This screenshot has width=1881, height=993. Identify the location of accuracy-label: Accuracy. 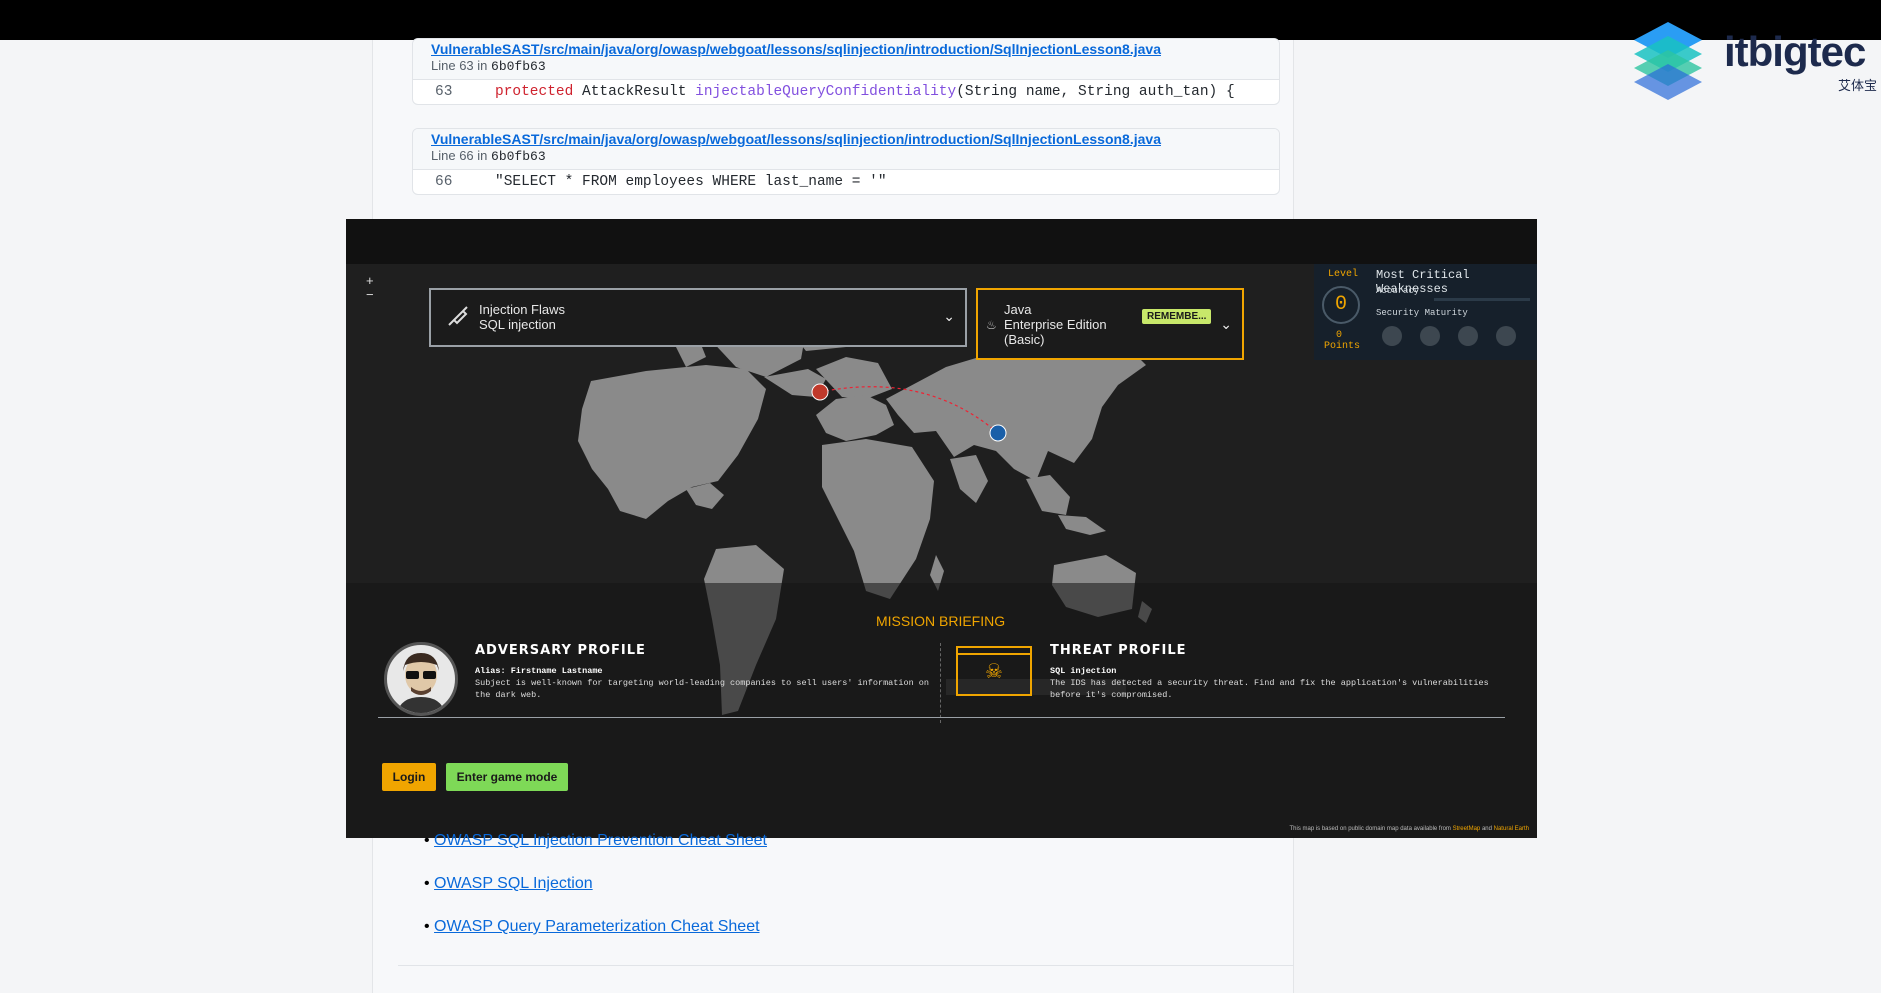
(1398, 291).